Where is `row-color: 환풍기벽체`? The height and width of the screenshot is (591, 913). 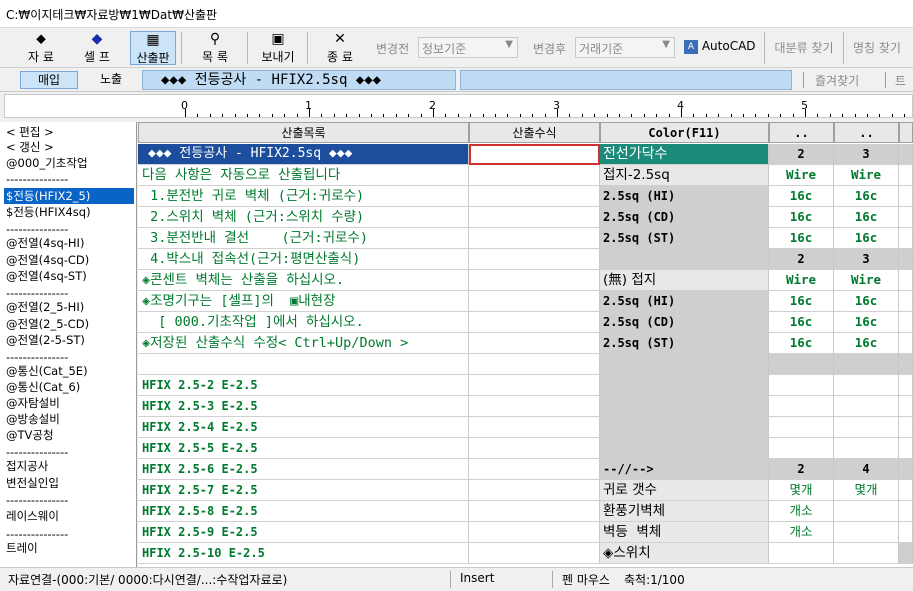 row-color: 환풍기벽체 is located at coordinates (684, 511).